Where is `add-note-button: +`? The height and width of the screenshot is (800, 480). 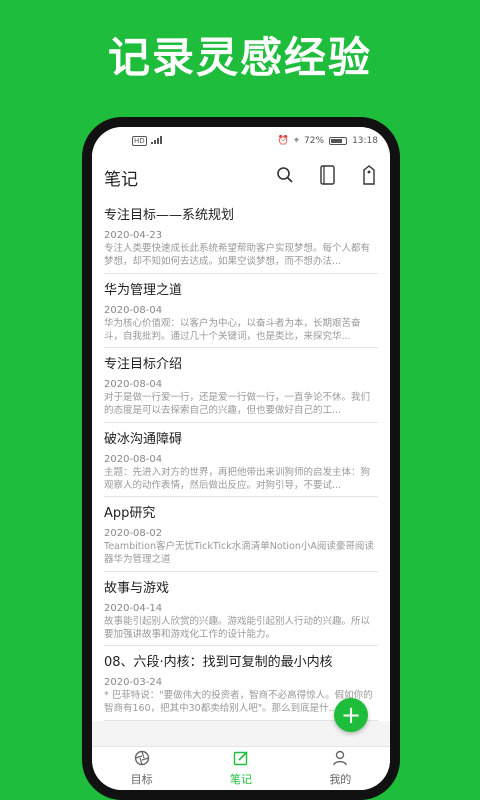
add-note-button: + is located at coordinates (351, 715).